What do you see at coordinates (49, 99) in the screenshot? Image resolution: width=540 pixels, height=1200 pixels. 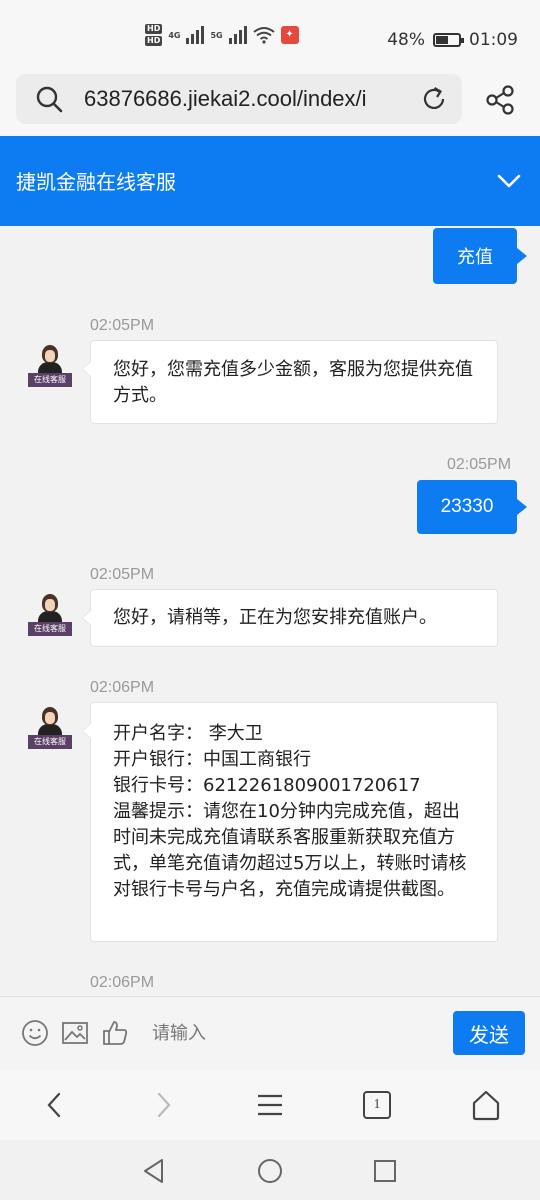 I see `search-icon` at bounding box center [49, 99].